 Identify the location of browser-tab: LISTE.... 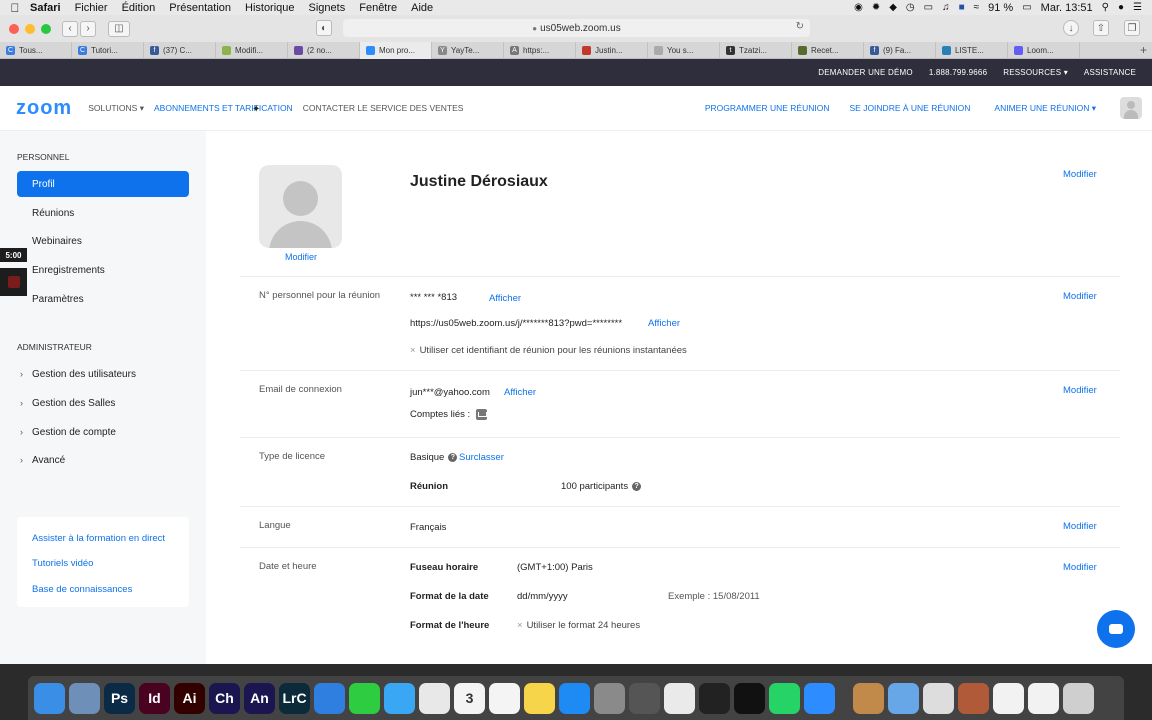
(972, 50).